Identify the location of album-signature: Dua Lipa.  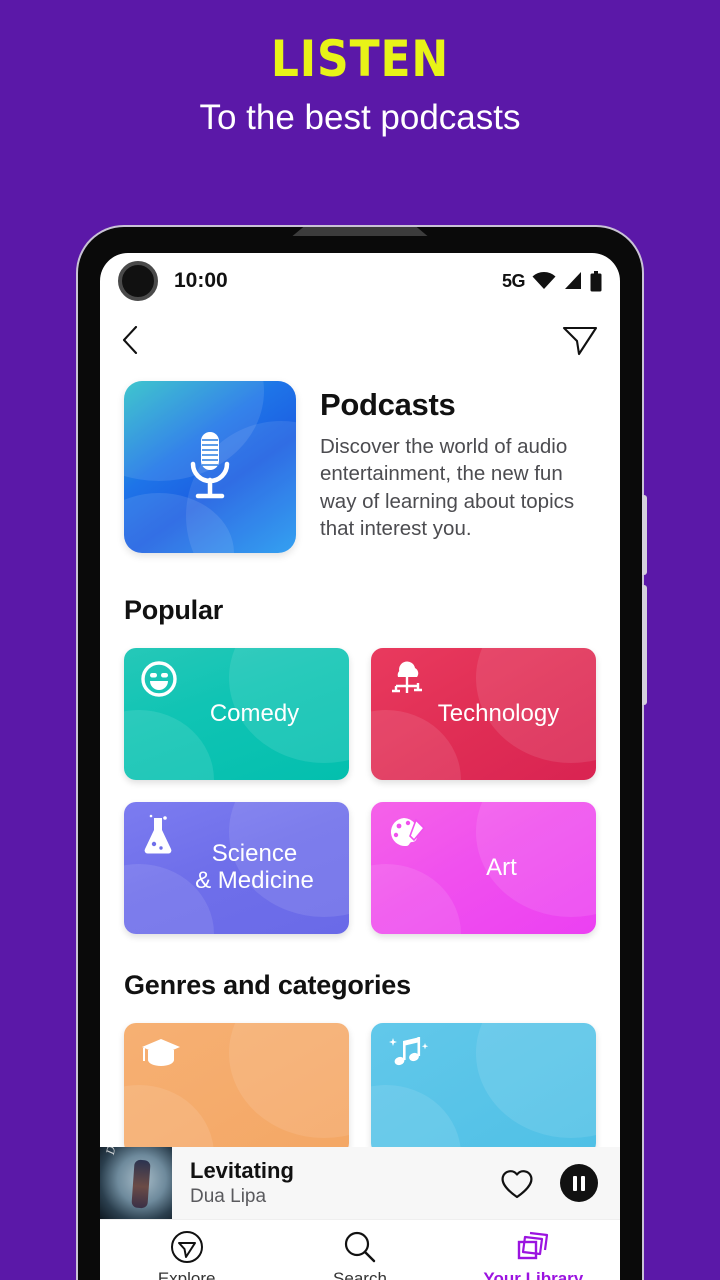
(115, 1151).